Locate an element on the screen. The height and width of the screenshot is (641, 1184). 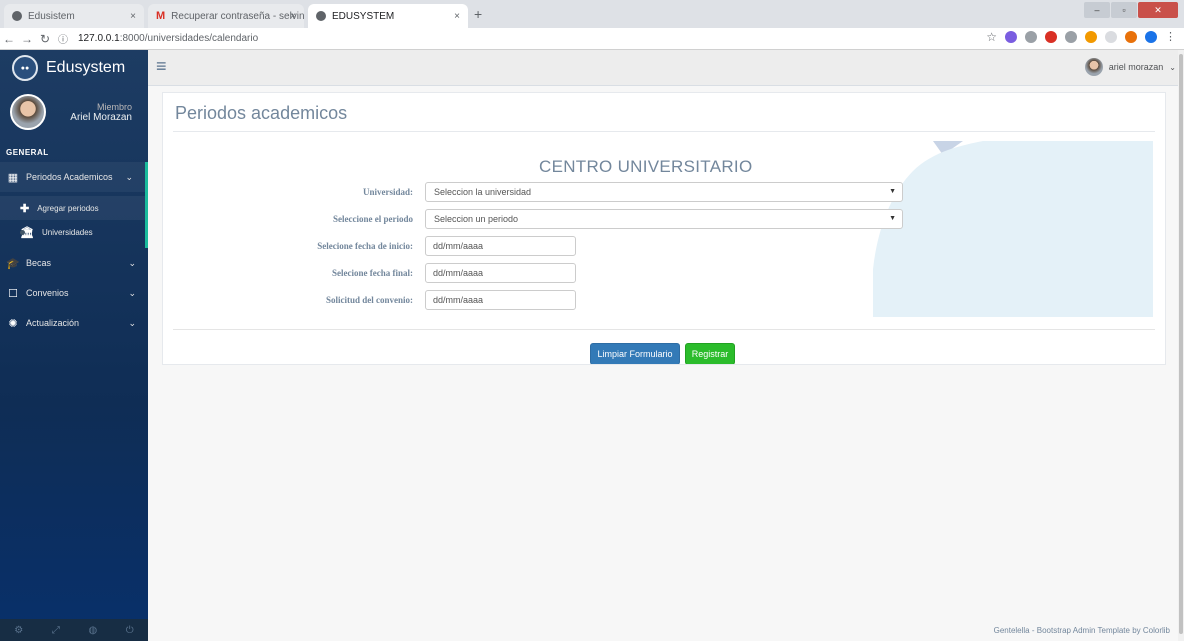
select-value: Seleccion un periodo is located at coordinates (476, 219).